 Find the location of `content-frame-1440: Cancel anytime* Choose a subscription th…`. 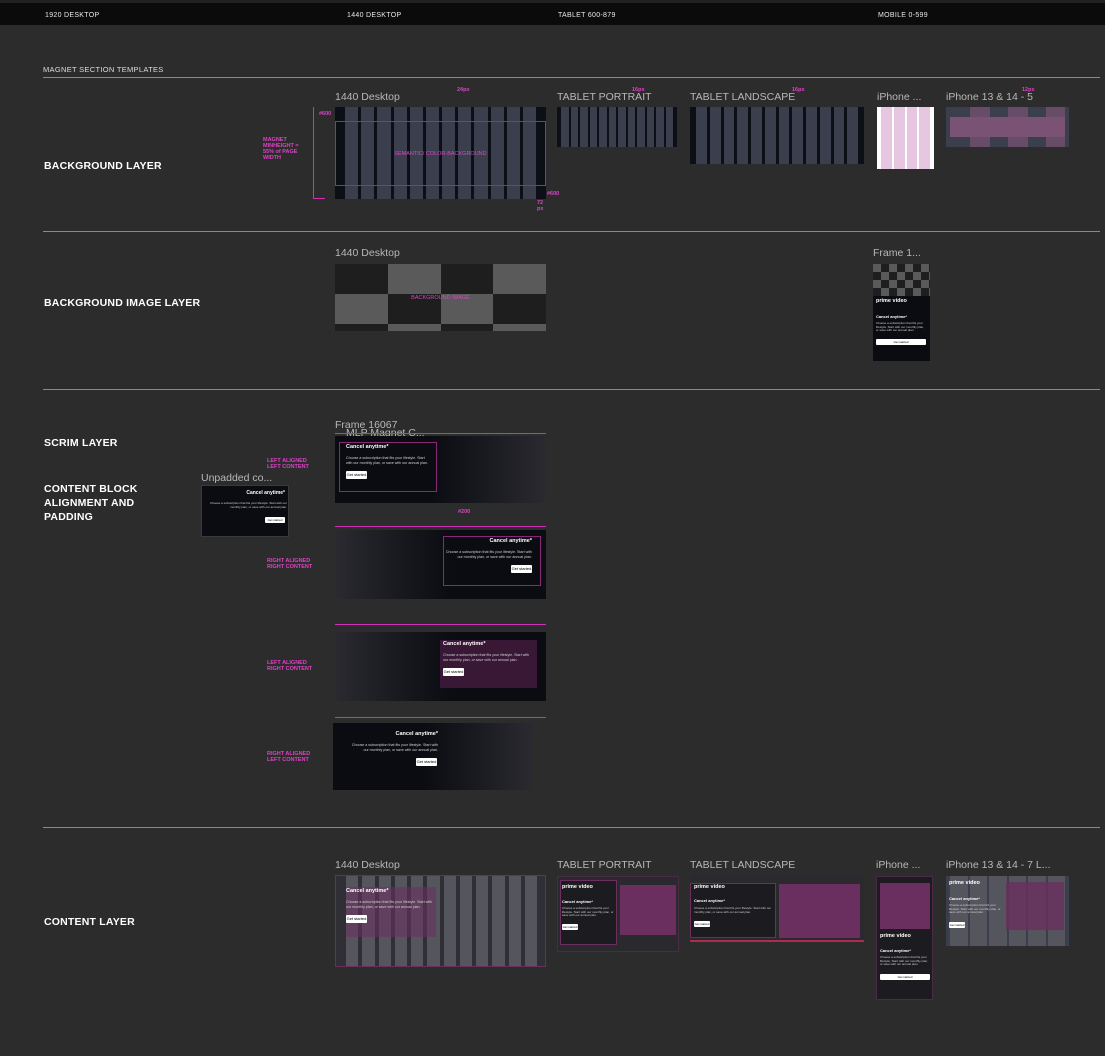

content-frame-1440: Cancel anytime* Choose a subscription th… is located at coordinates (440, 921).